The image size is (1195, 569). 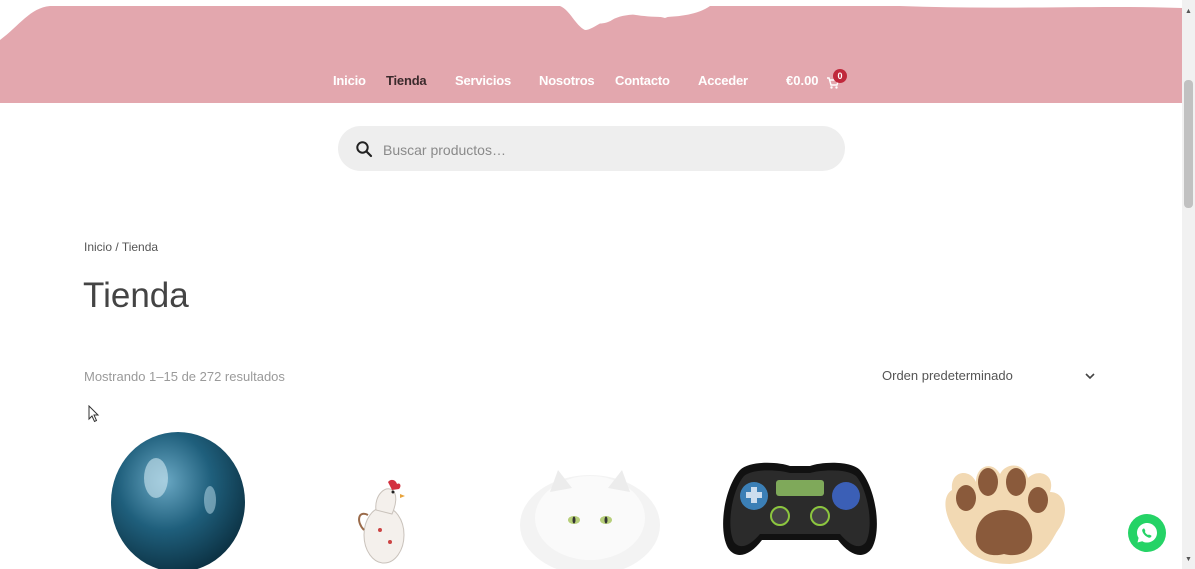 What do you see at coordinates (98, 247) in the screenshot?
I see `breadcrumb-home: Inicio` at bounding box center [98, 247].